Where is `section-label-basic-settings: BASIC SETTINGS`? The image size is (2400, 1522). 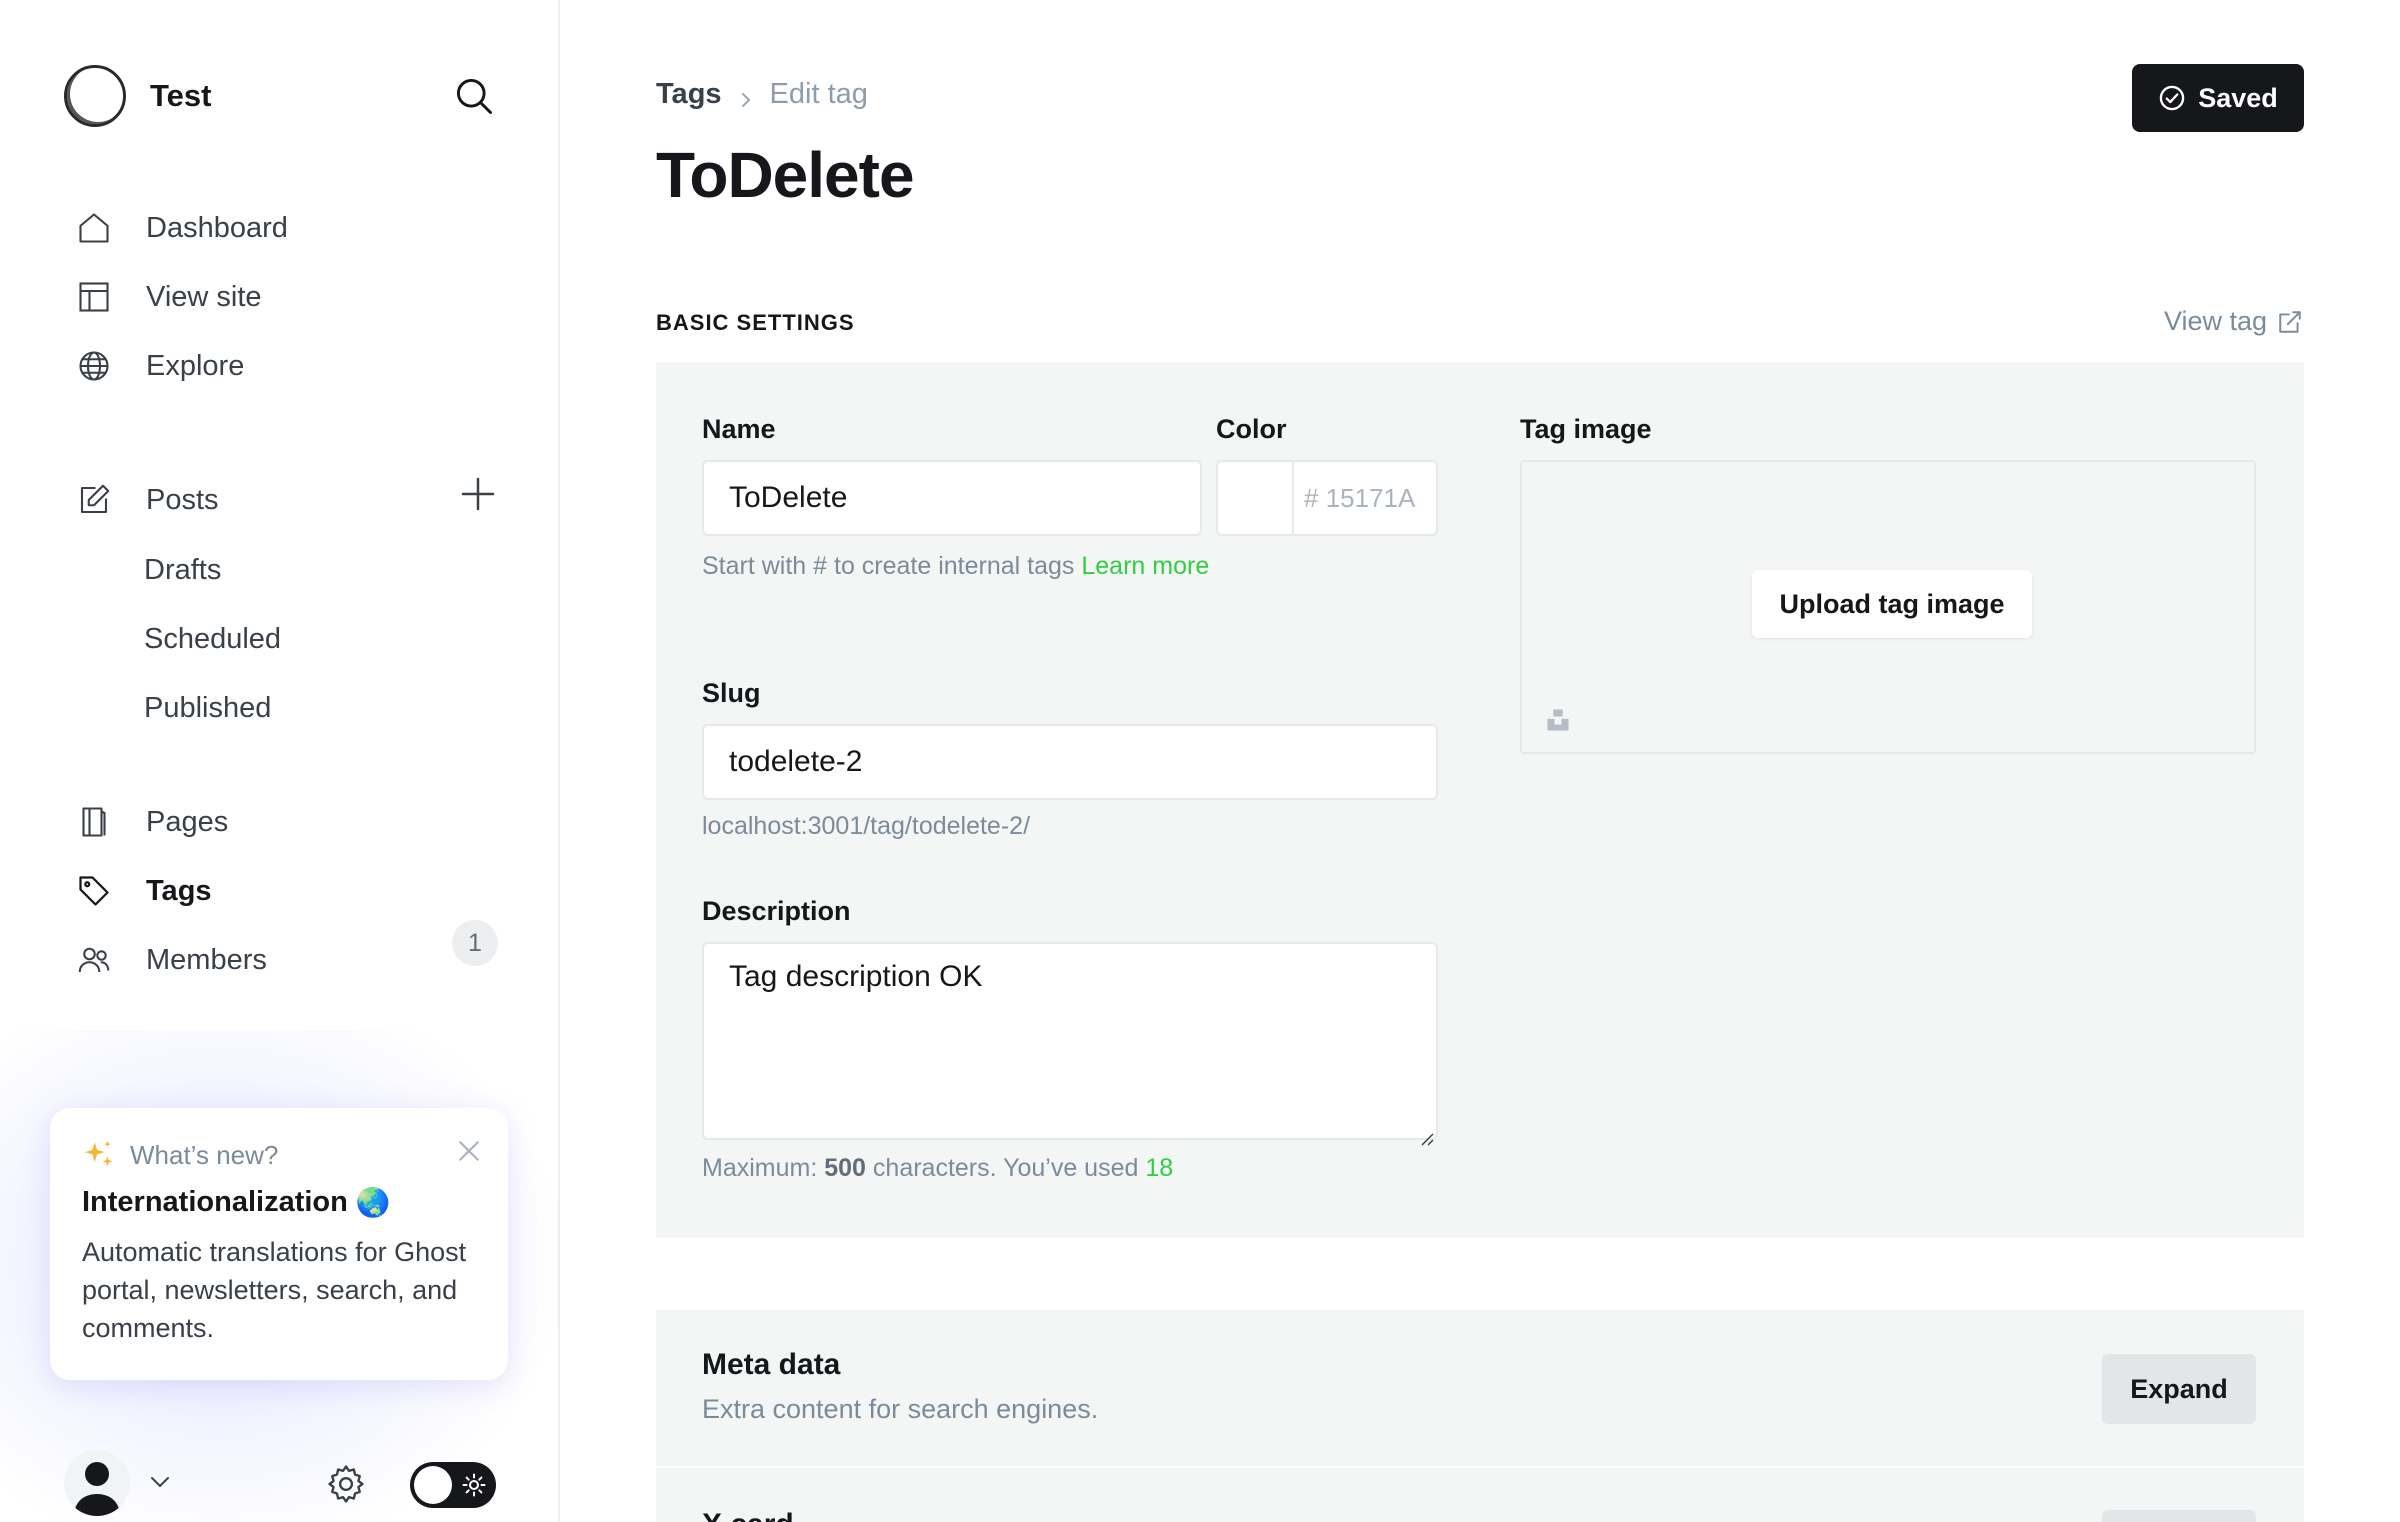 section-label-basic-settings: BASIC SETTINGS is located at coordinates (755, 322).